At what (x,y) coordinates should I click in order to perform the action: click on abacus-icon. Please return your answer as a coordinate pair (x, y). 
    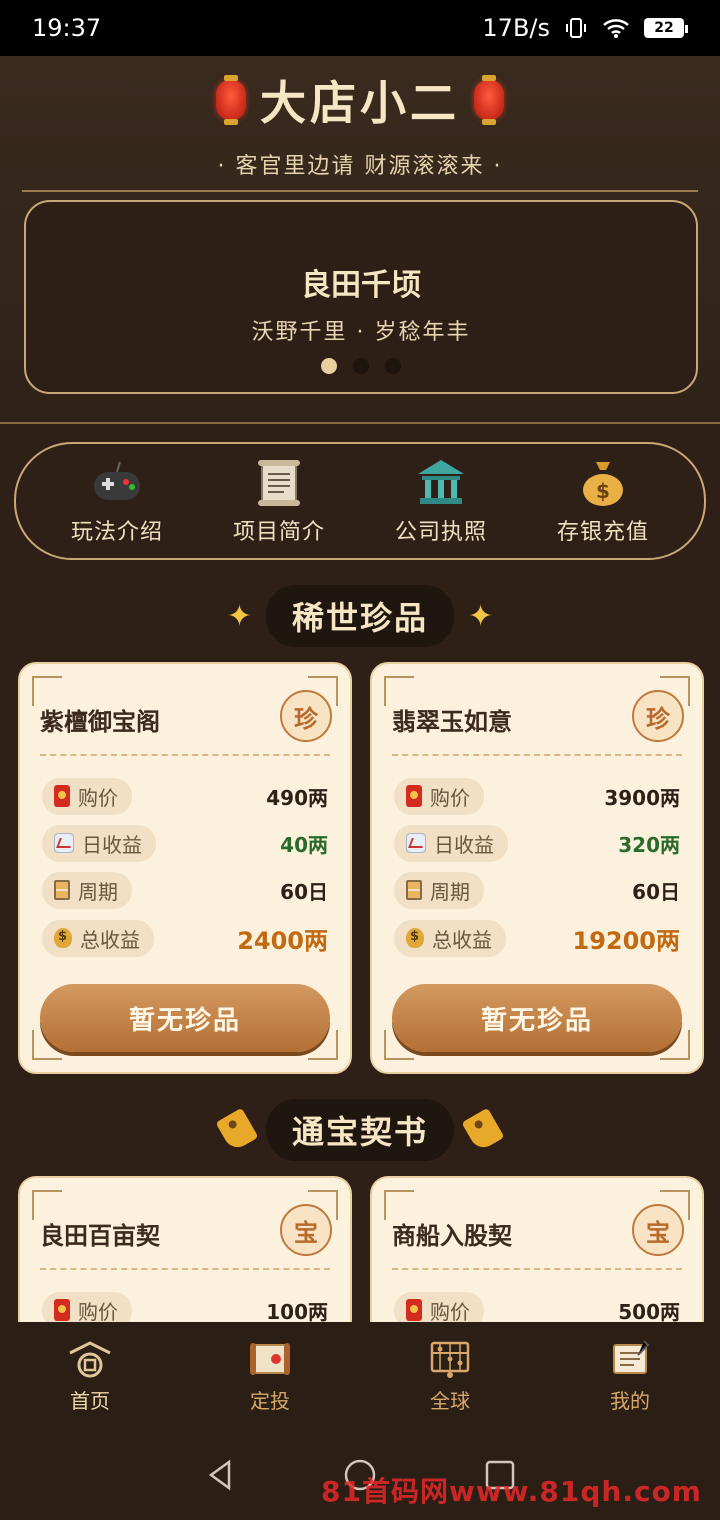
    Looking at the image, I should click on (450, 1359).